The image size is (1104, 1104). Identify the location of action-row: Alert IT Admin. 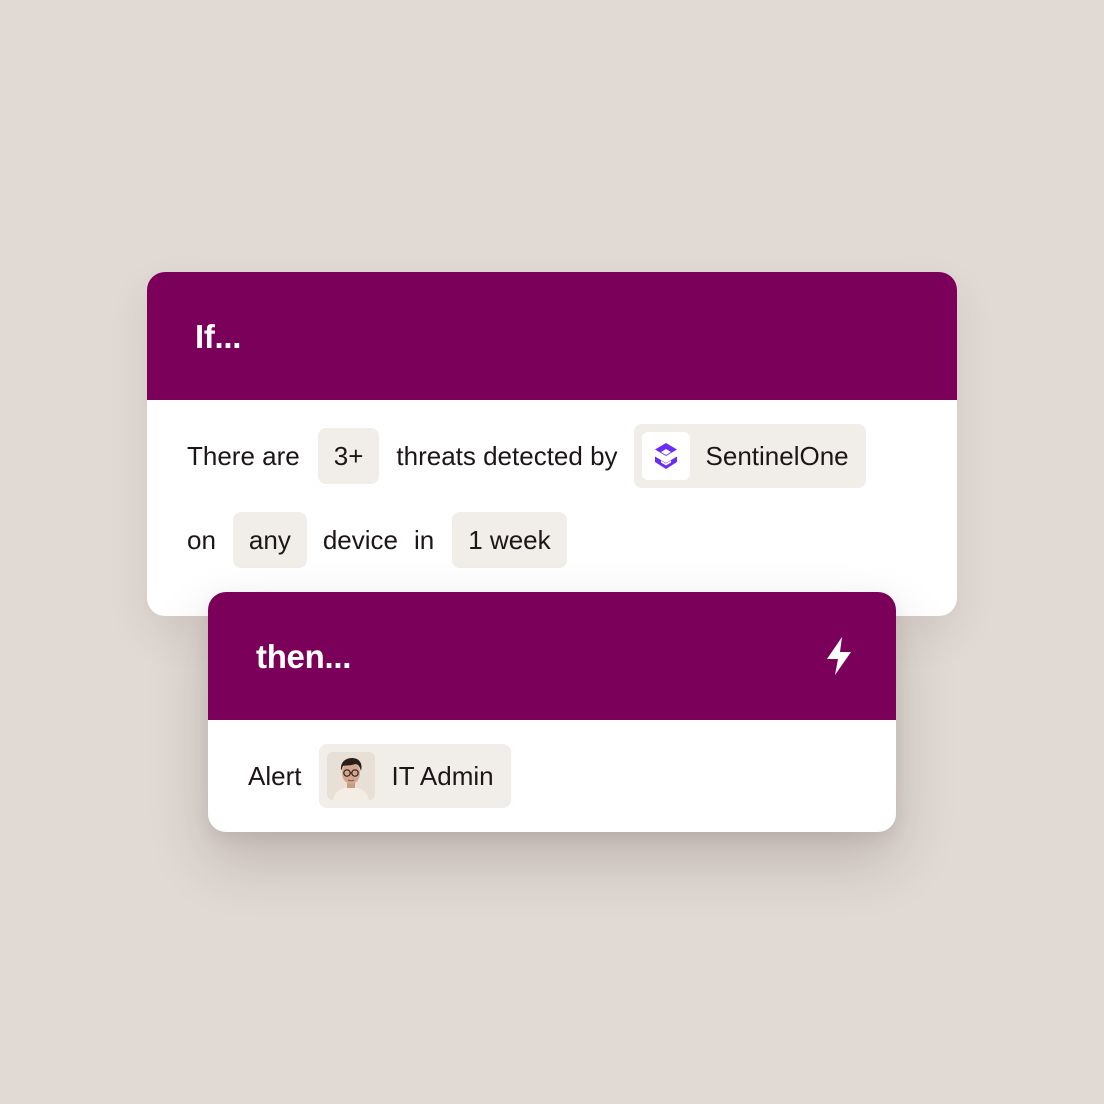
(379, 776).